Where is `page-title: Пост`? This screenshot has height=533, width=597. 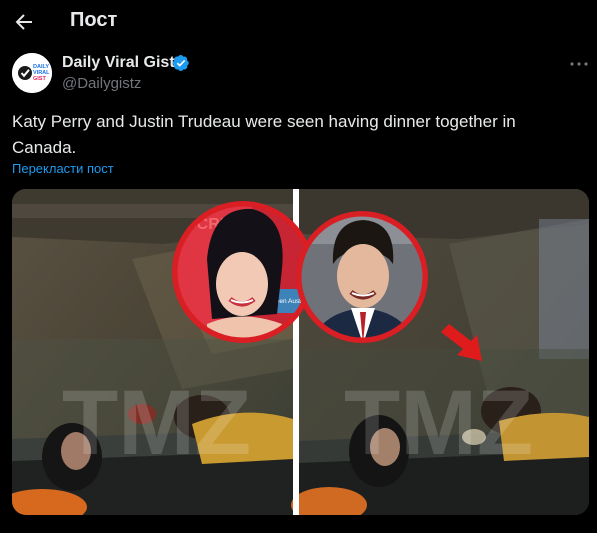 page-title: Пост is located at coordinates (94, 20).